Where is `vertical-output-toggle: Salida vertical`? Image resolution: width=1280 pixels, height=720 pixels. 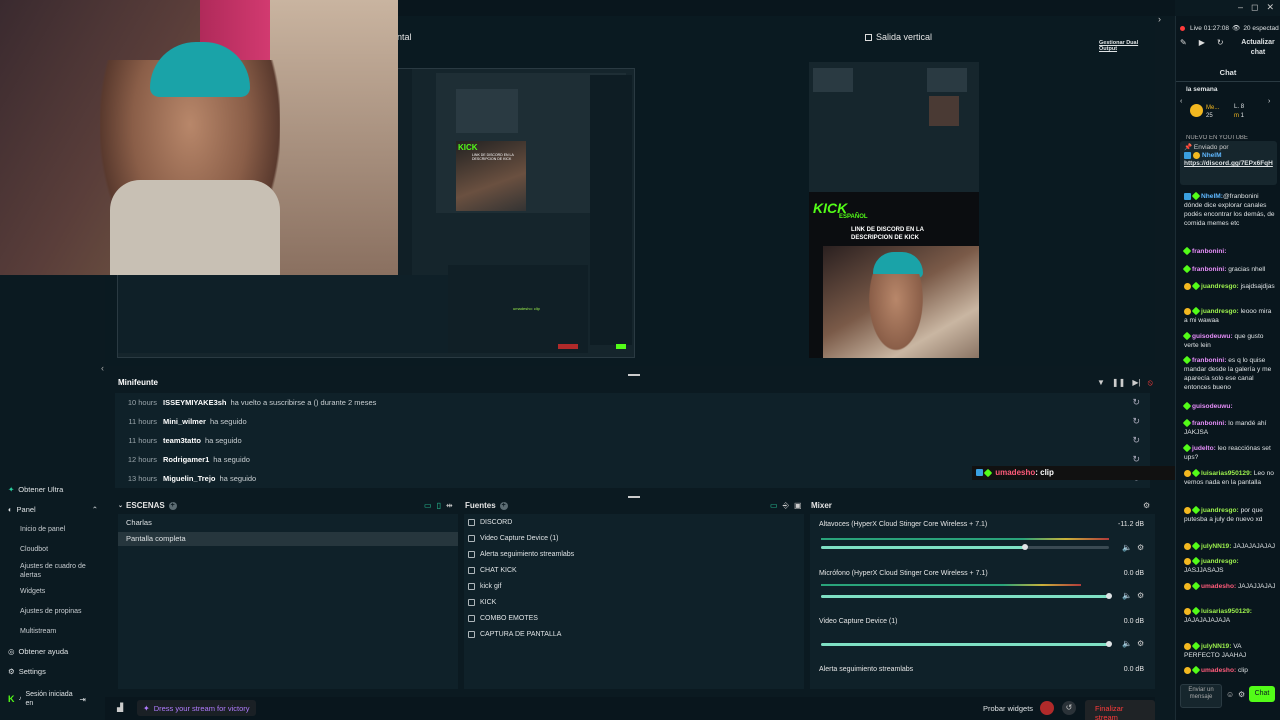 vertical-output-toggle: Salida vertical is located at coordinates (898, 37).